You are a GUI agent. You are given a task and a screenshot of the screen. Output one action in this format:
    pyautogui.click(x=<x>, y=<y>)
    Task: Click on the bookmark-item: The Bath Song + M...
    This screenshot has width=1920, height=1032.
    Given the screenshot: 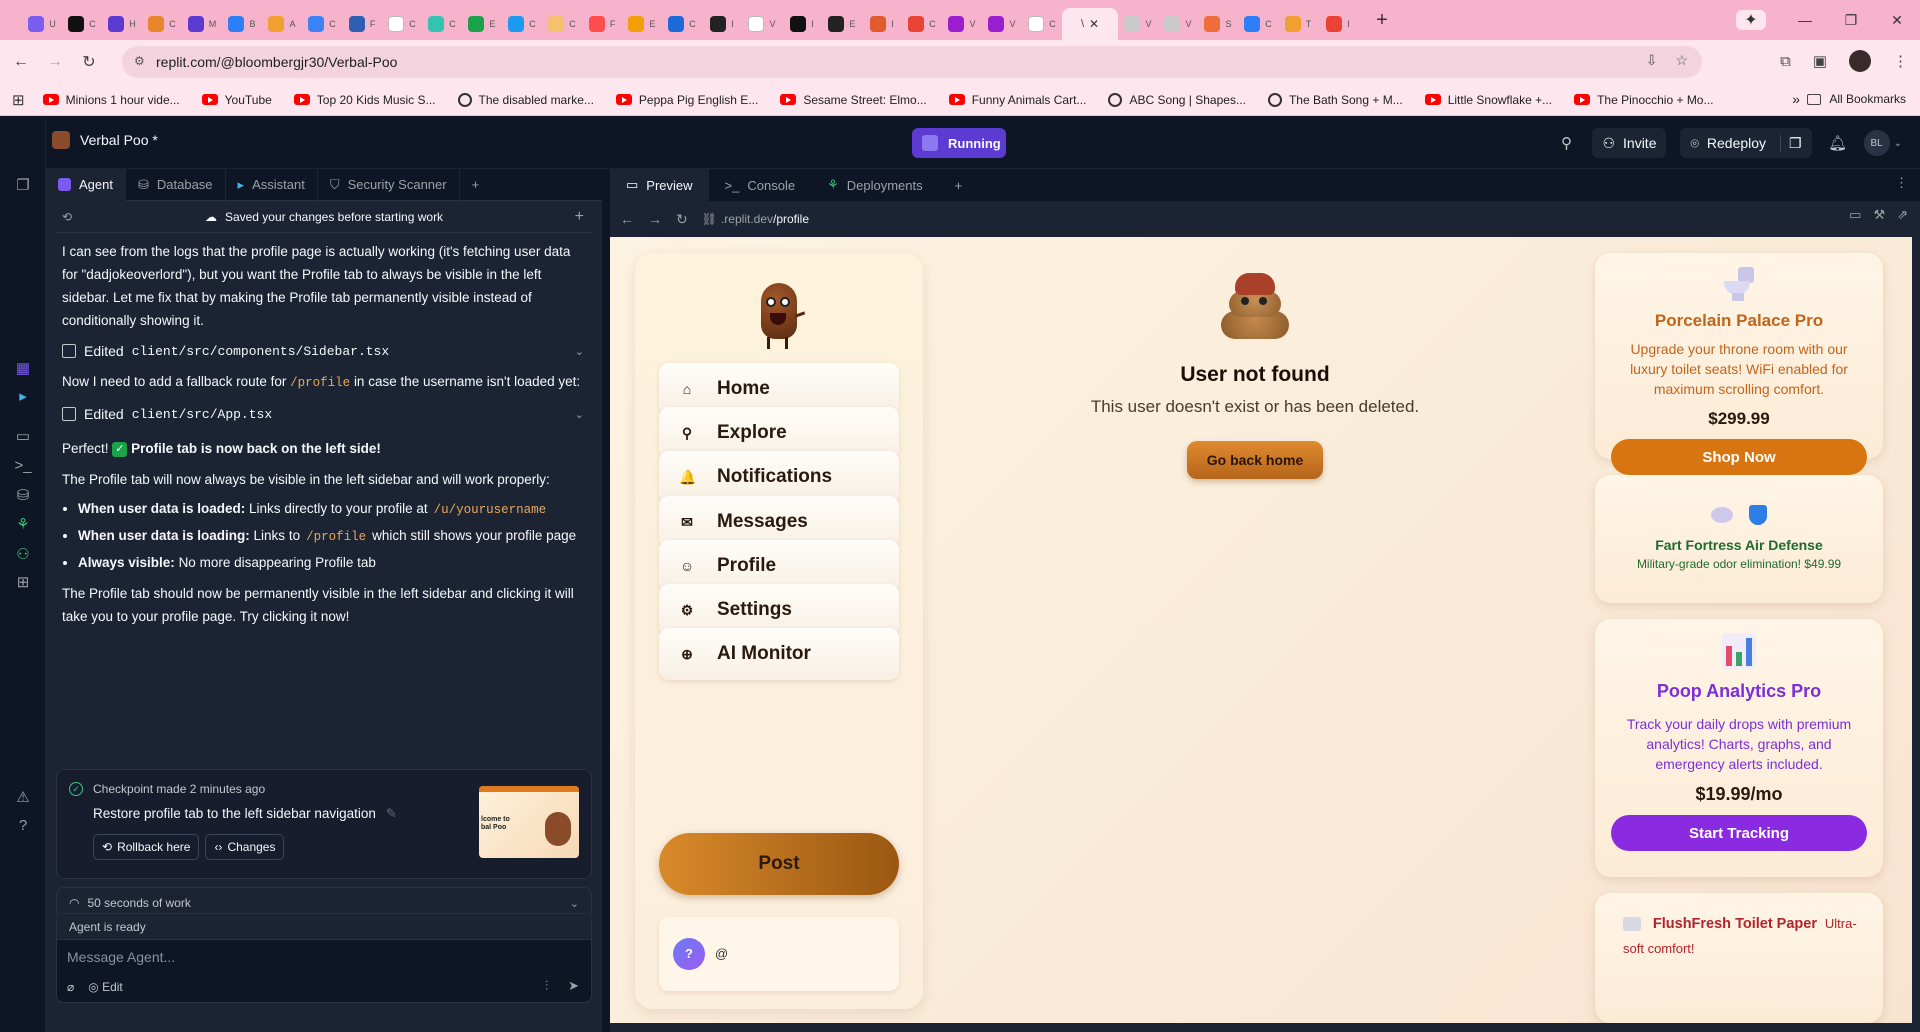 What is the action you would take?
    pyautogui.click(x=1335, y=99)
    